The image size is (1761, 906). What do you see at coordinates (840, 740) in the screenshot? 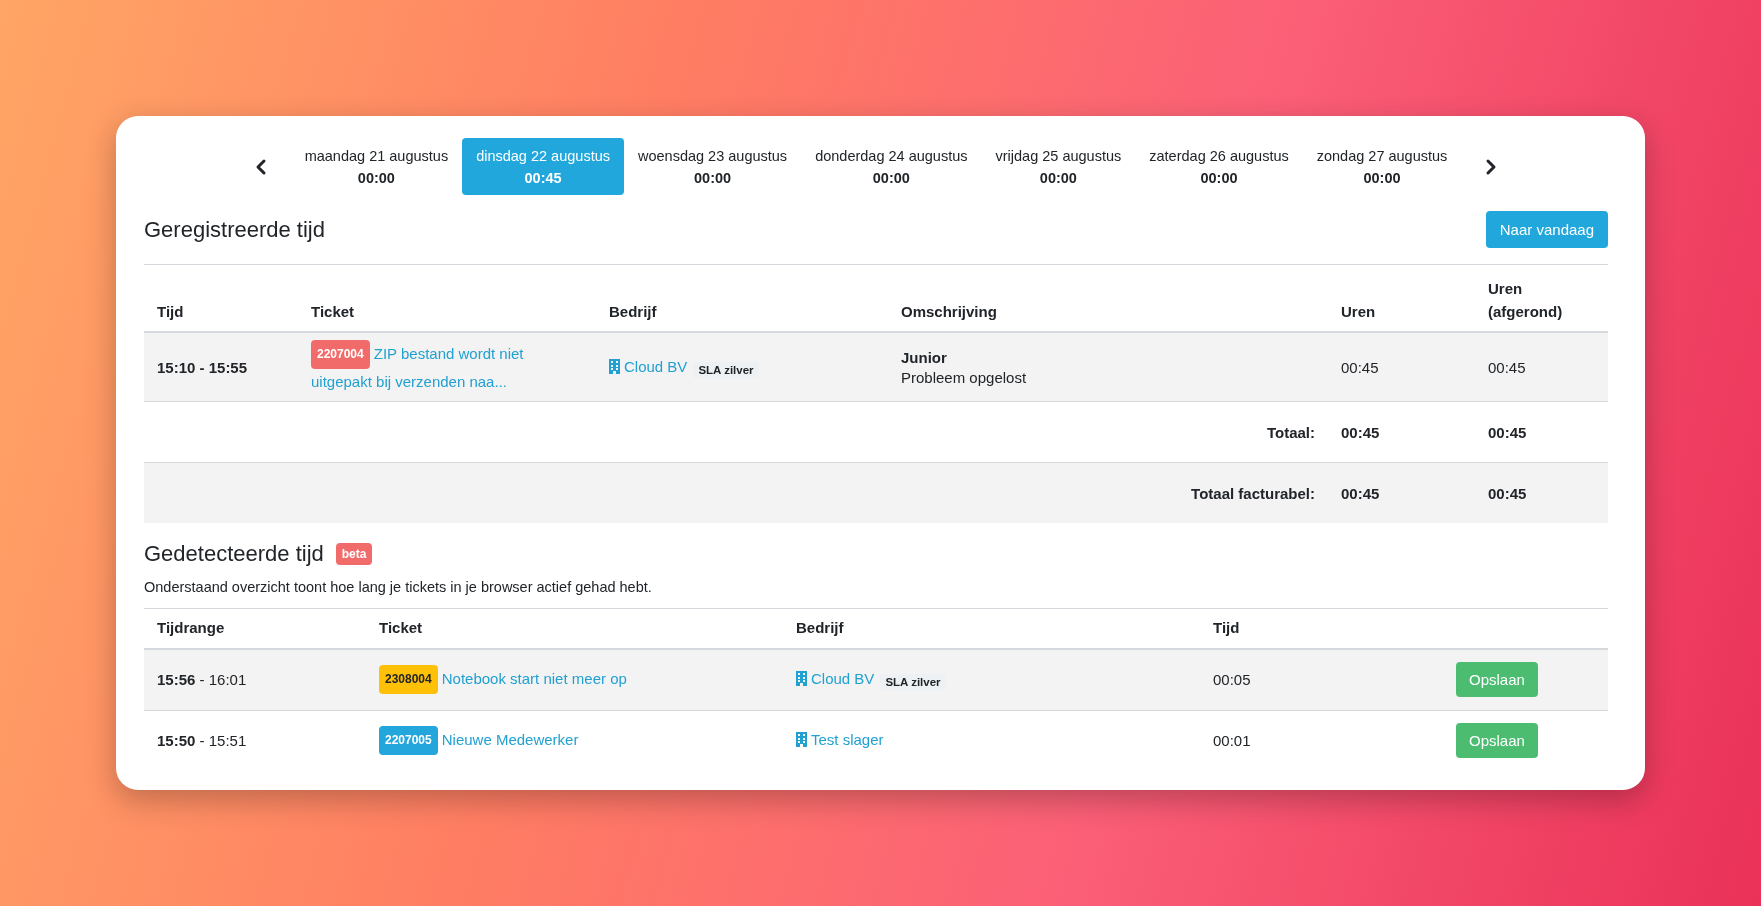
I see `company-link: Test slager` at bounding box center [840, 740].